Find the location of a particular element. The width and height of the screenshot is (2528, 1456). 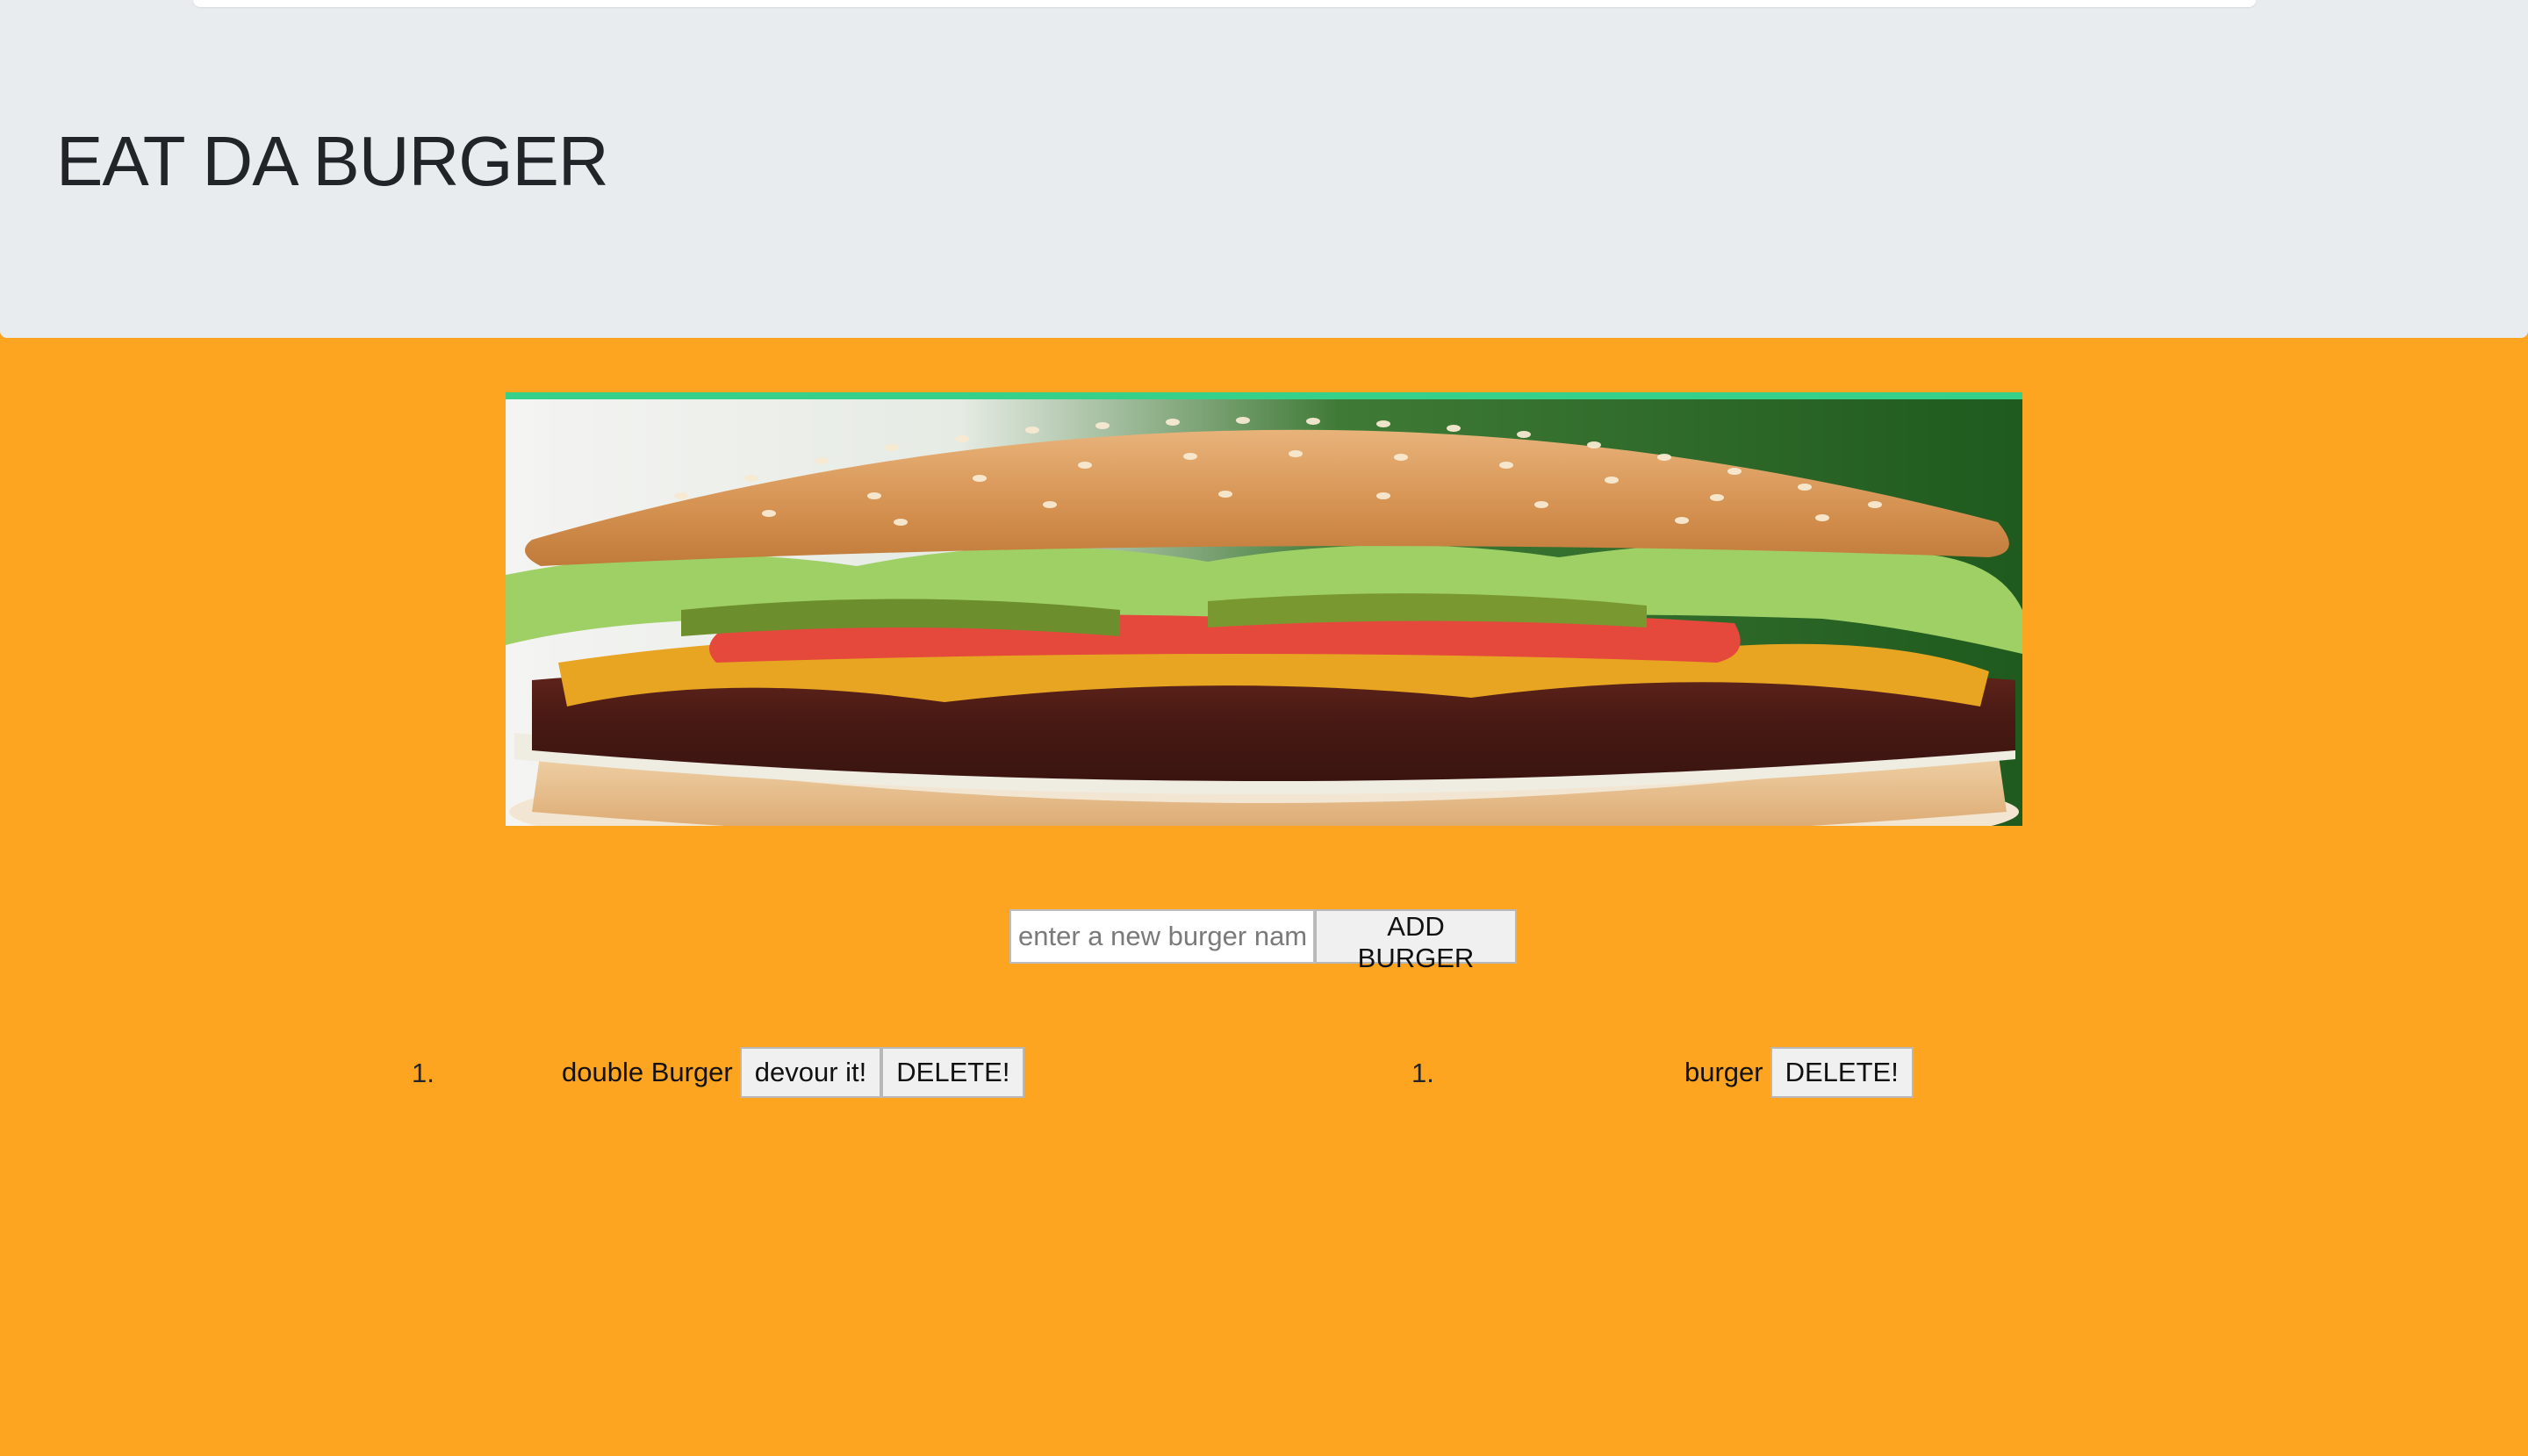

burger-list-item: double Burger devour it! DELETE! is located at coordinates (793, 1072).